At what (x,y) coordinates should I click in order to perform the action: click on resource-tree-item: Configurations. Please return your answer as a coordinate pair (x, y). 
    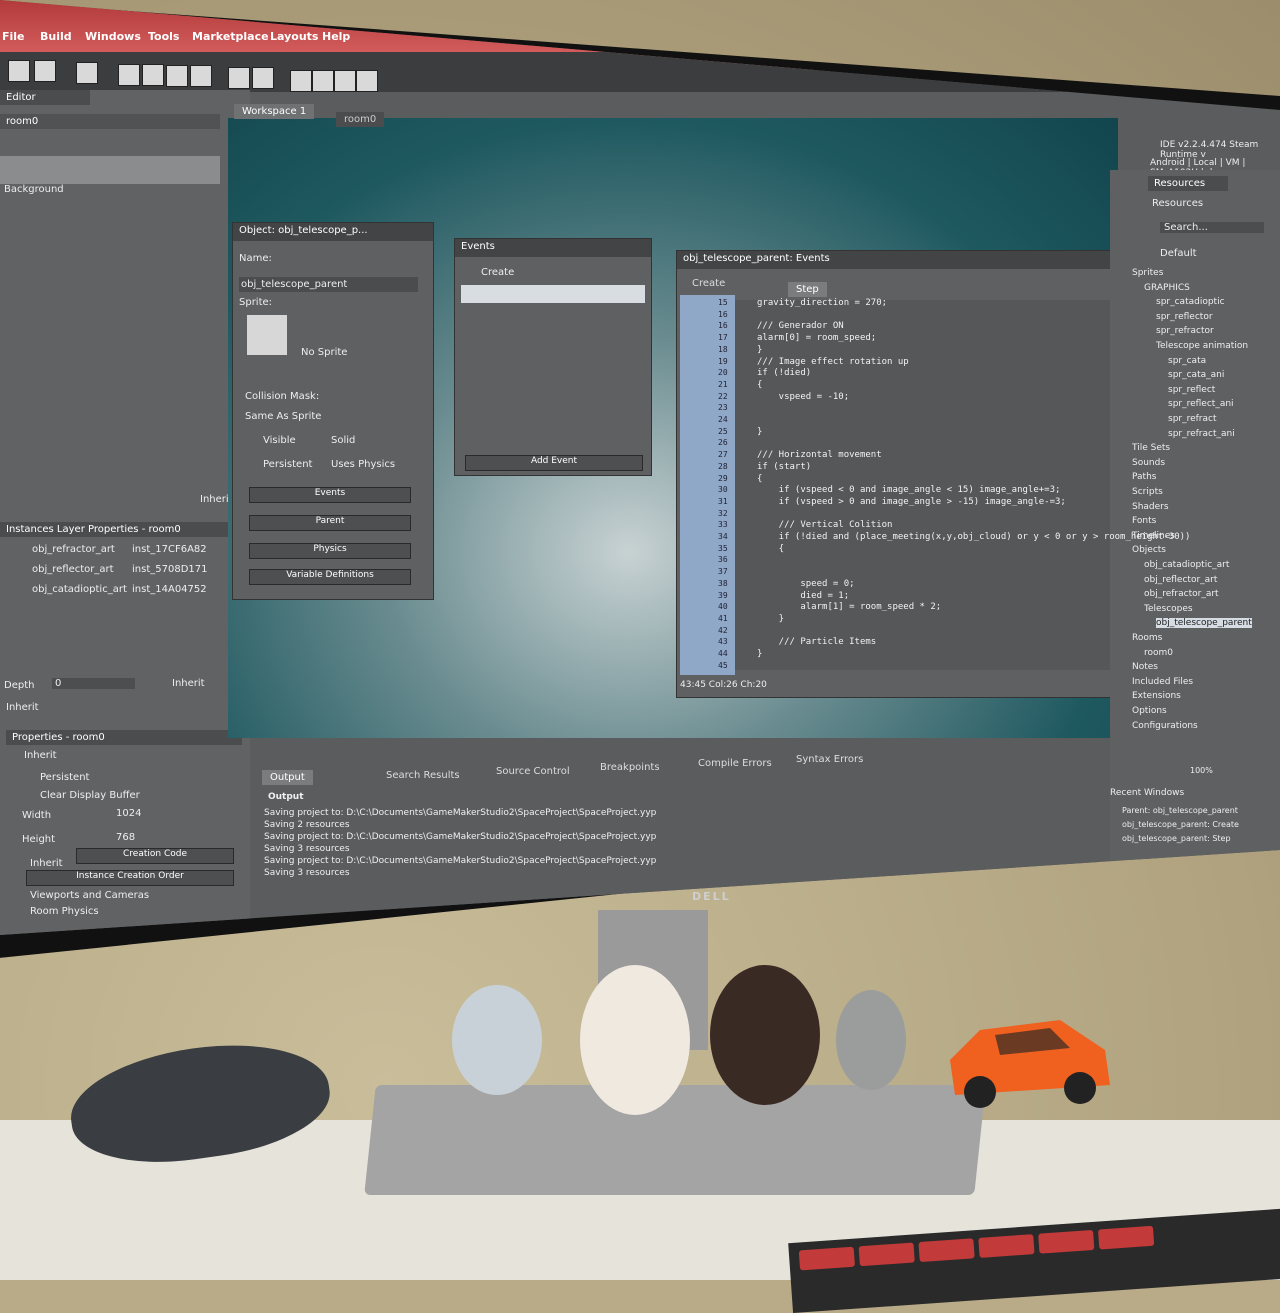
    Looking at the image, I should click on (1165, 726).